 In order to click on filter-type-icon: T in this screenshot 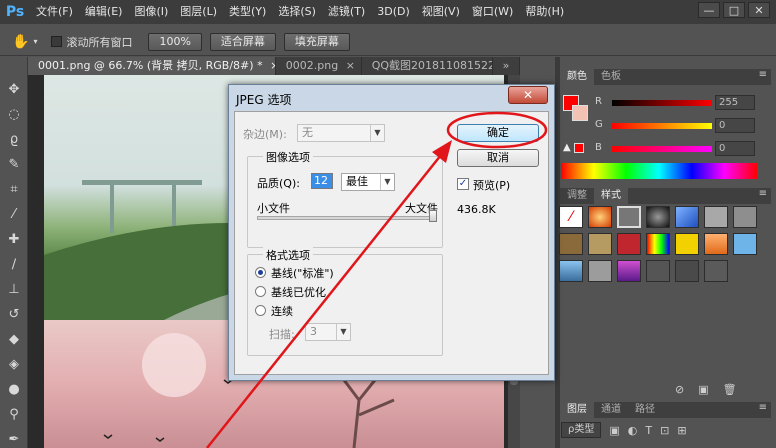, I will do `click(648, 430)`.